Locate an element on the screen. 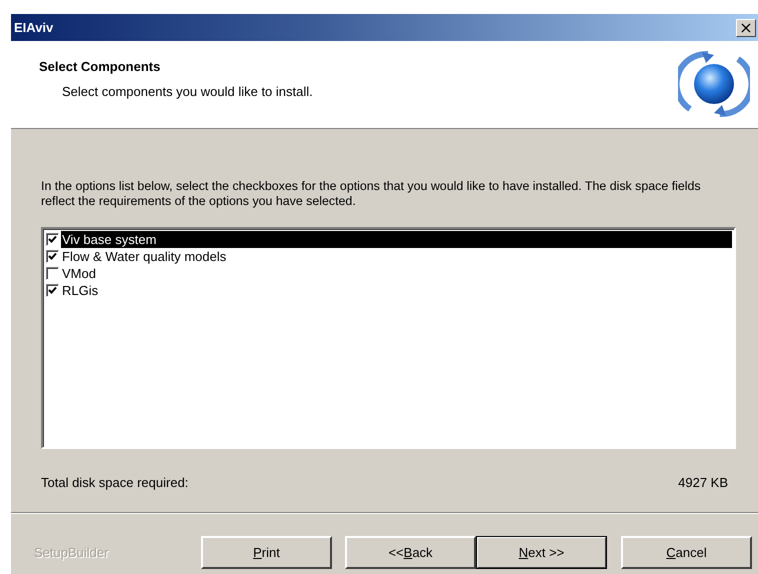 The height and width of the screenshot is (574, 758). globe-icon is located at coordinates (714, 84).